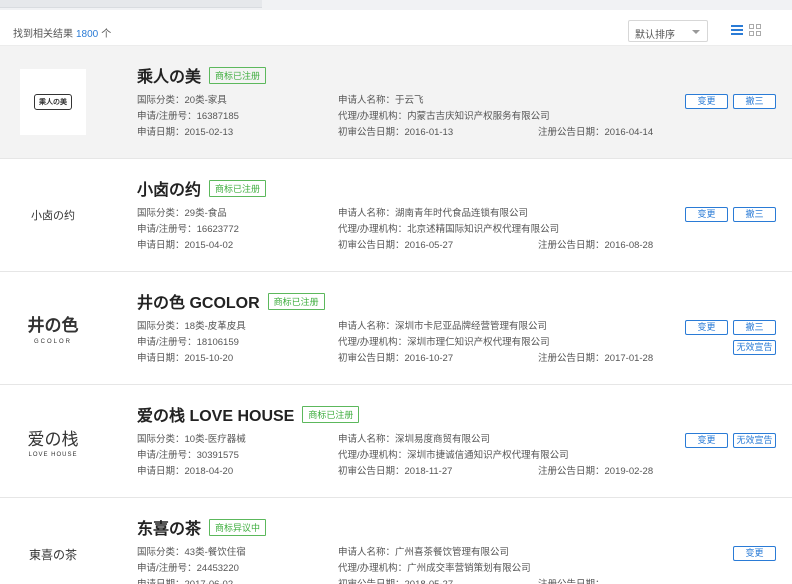 This screenshot has width=792, height=584. Describe the element at coordinates (478, 342) in the screenshot. I see `agent-value: 深圳市理仁知识产权代理有限公司` at that location.